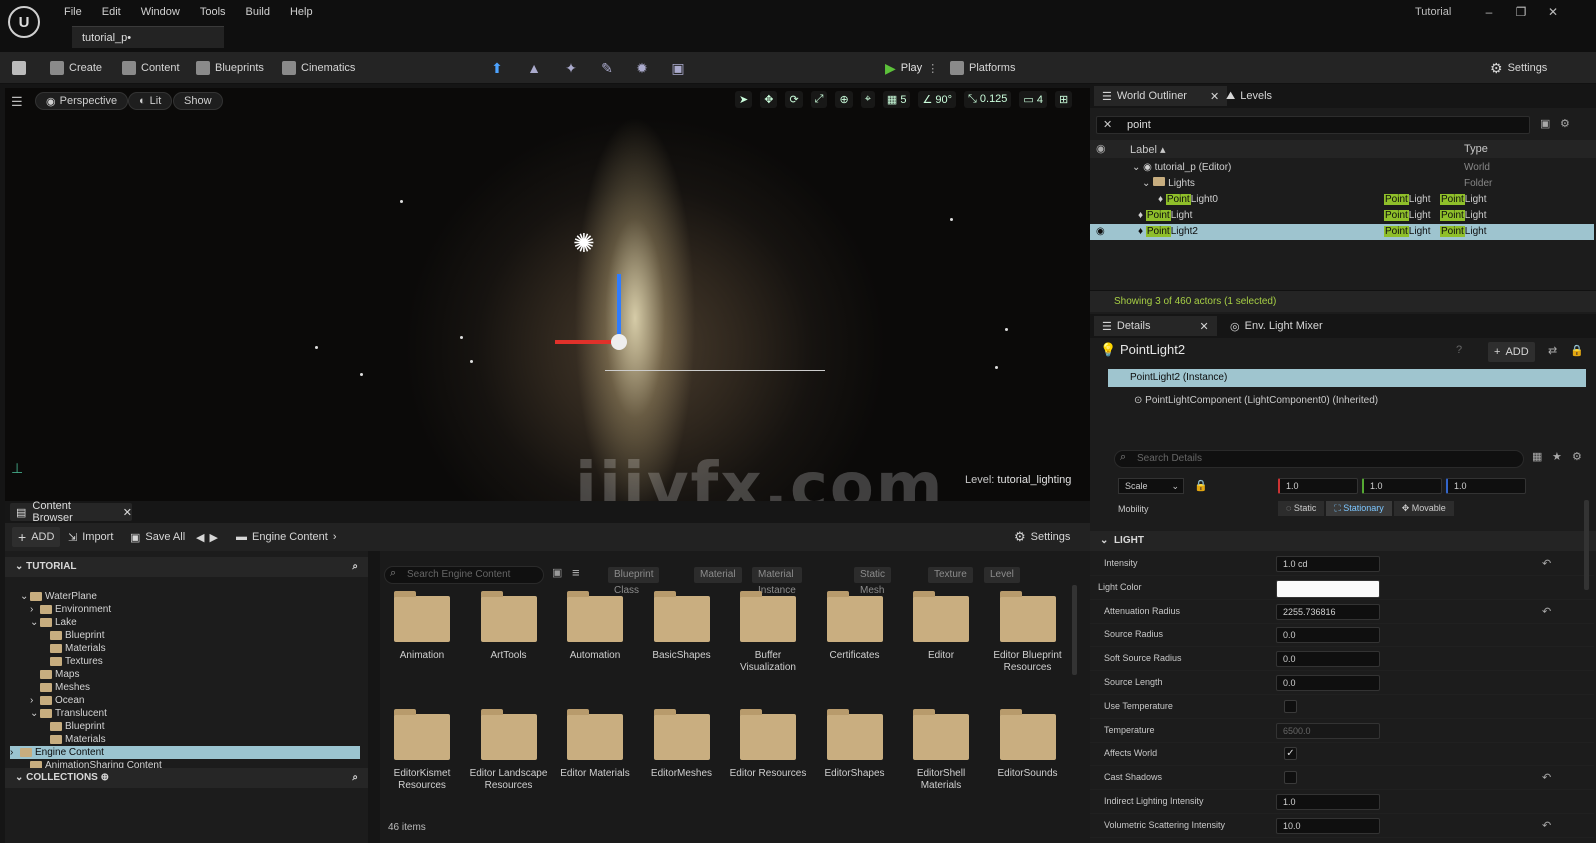 Image resolution: width=1596 pixels, height=843 pixels. Describe the element at coordinates (258, 12) in the screenshot. I see `menu-build: Build` at that location.